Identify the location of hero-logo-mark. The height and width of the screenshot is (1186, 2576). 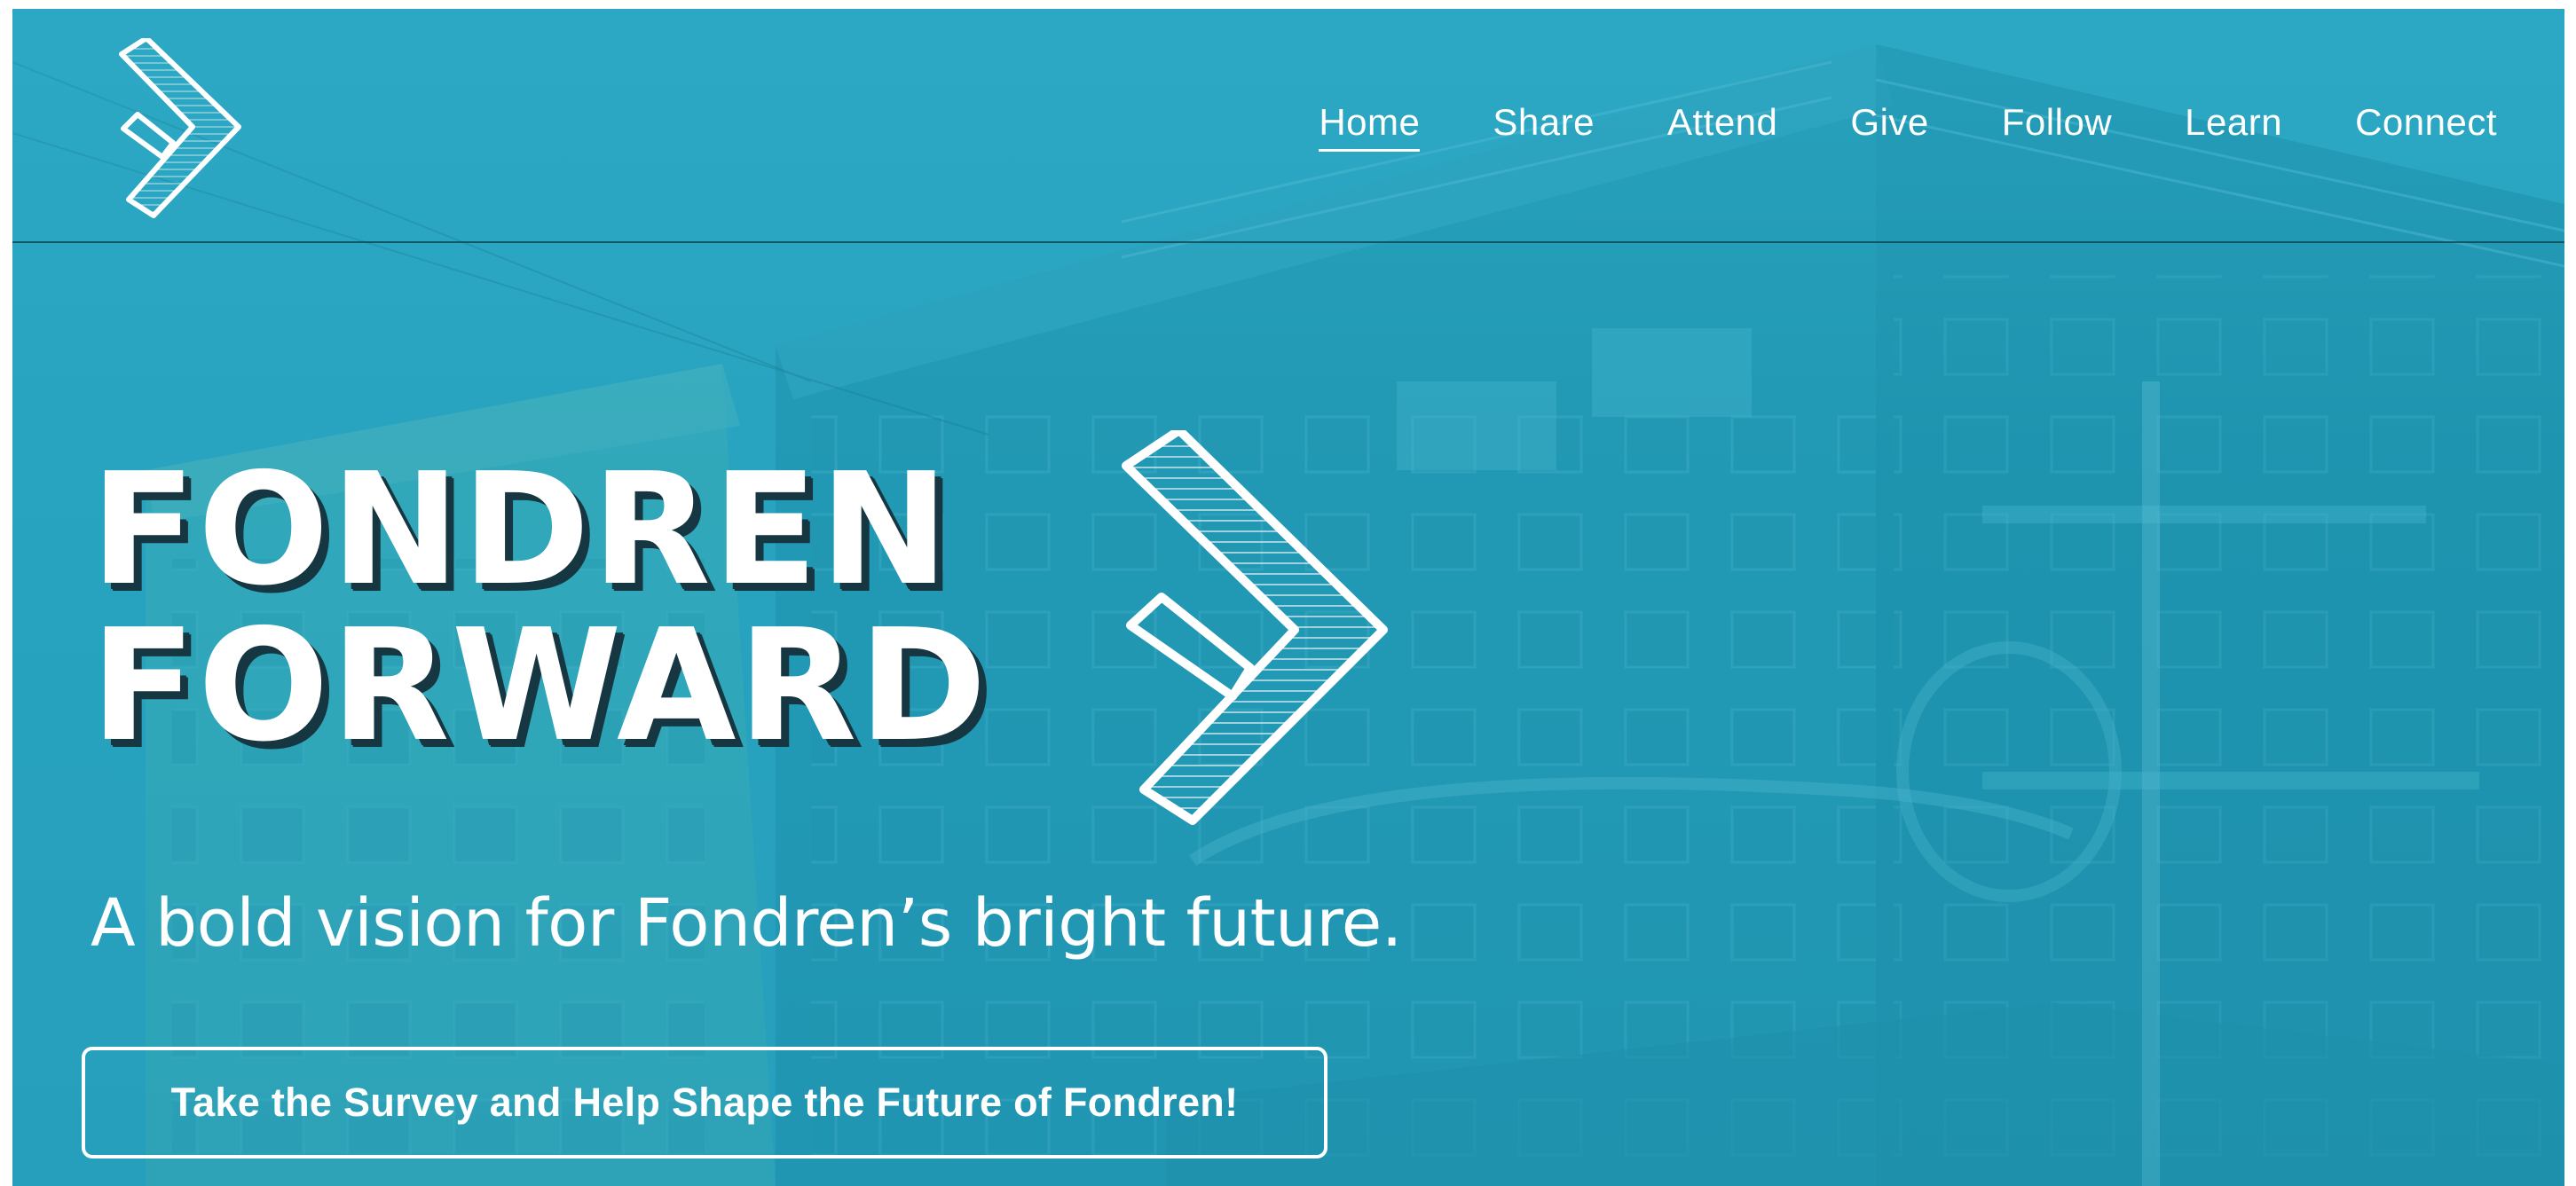
(1254, 627).